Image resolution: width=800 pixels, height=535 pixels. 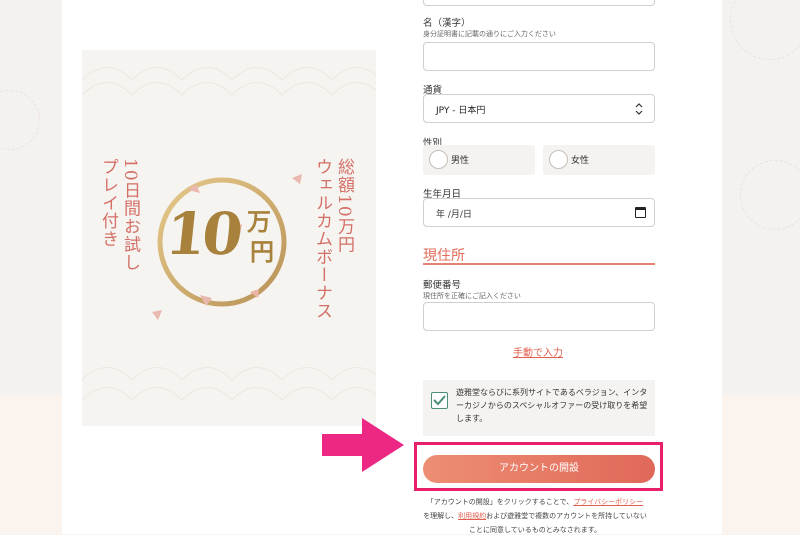 I want to click on pointer-arrow-icon, so click(x=363, y=445).